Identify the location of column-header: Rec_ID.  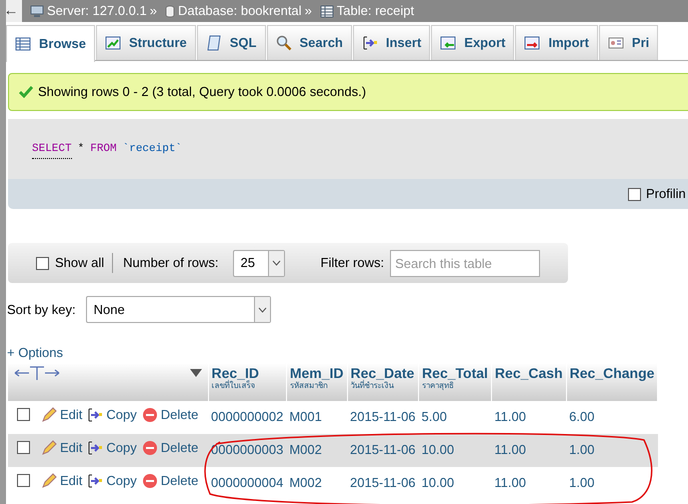
(247, 373).